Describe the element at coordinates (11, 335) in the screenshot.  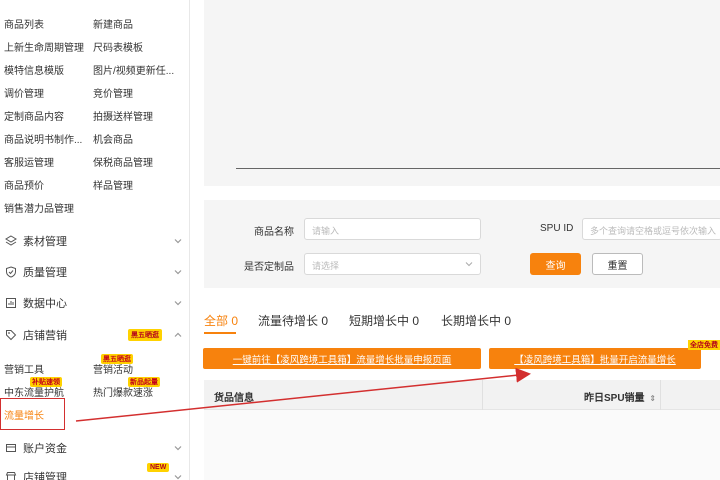
I see `tag-icon` at that location.